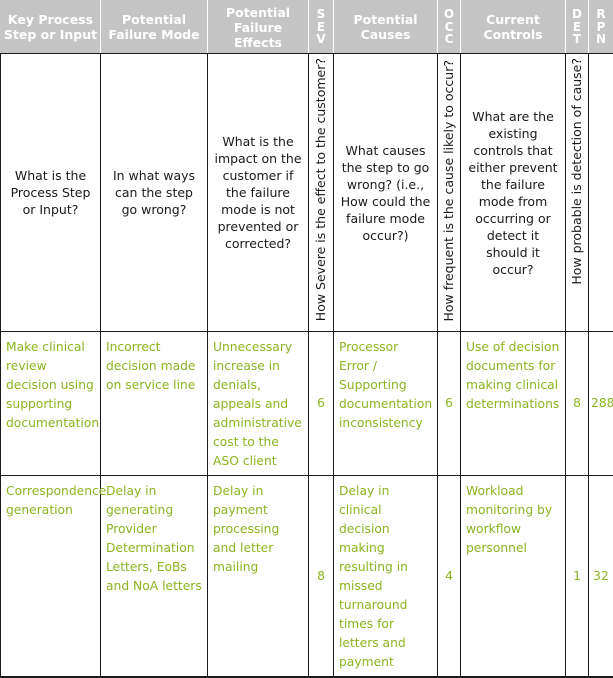 The image size is (613, 678). Describe the element at coordinates (449, 14) in the screenshot. I see `header-occ-line1: O` at that location.